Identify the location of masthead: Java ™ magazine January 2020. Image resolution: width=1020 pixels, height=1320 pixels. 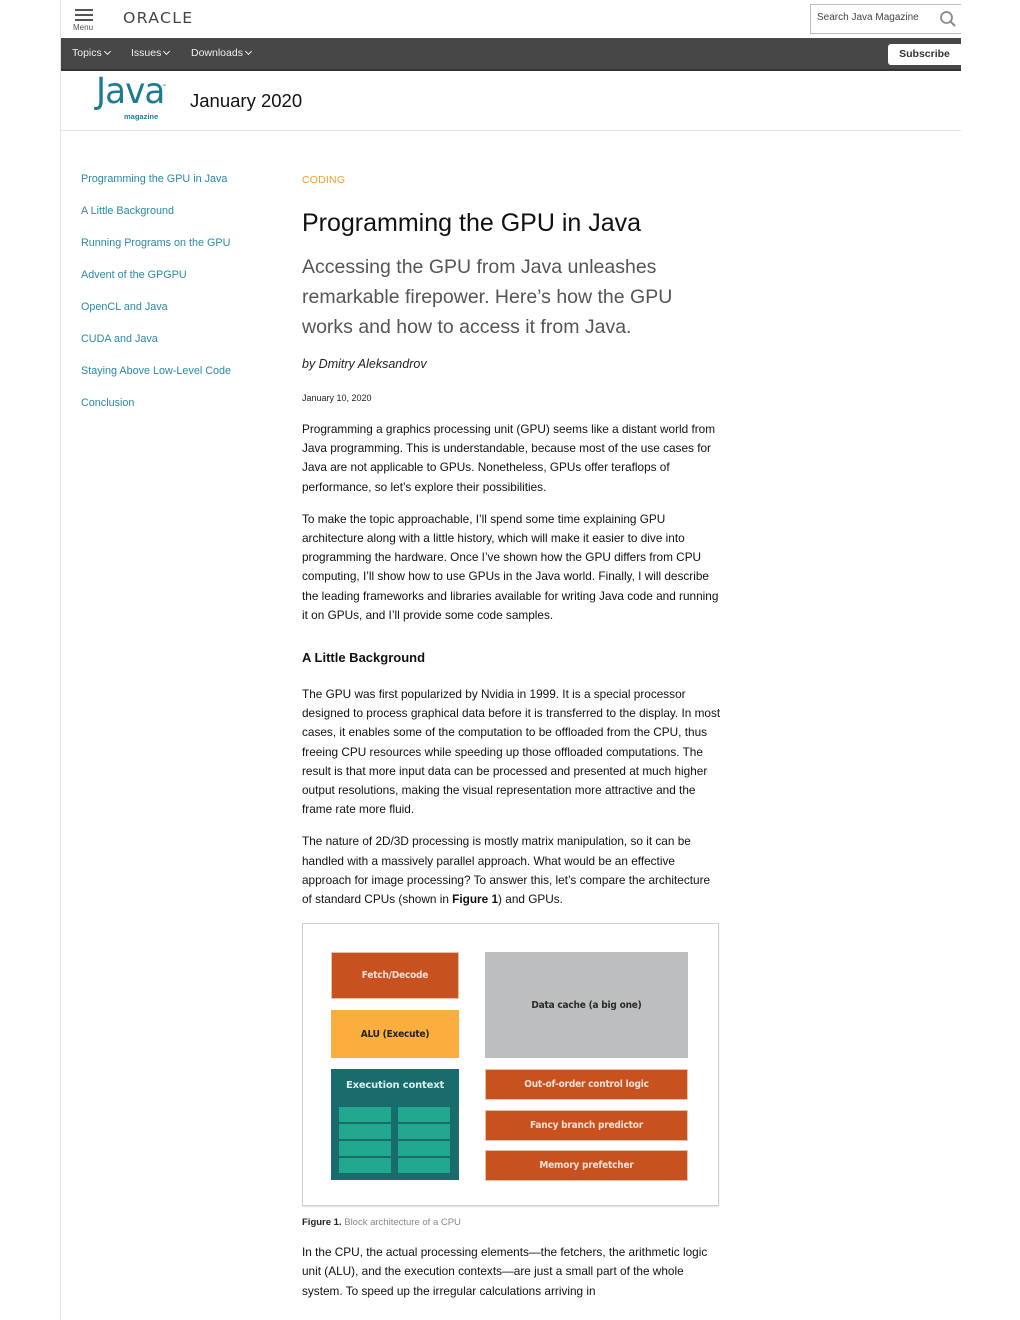
(511, 101).